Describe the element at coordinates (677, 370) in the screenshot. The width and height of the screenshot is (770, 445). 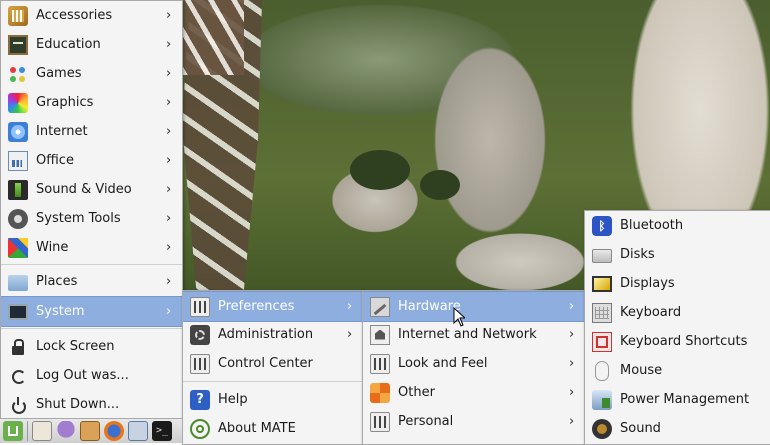
I see `menu-item-mouse: Mouse` at that location.